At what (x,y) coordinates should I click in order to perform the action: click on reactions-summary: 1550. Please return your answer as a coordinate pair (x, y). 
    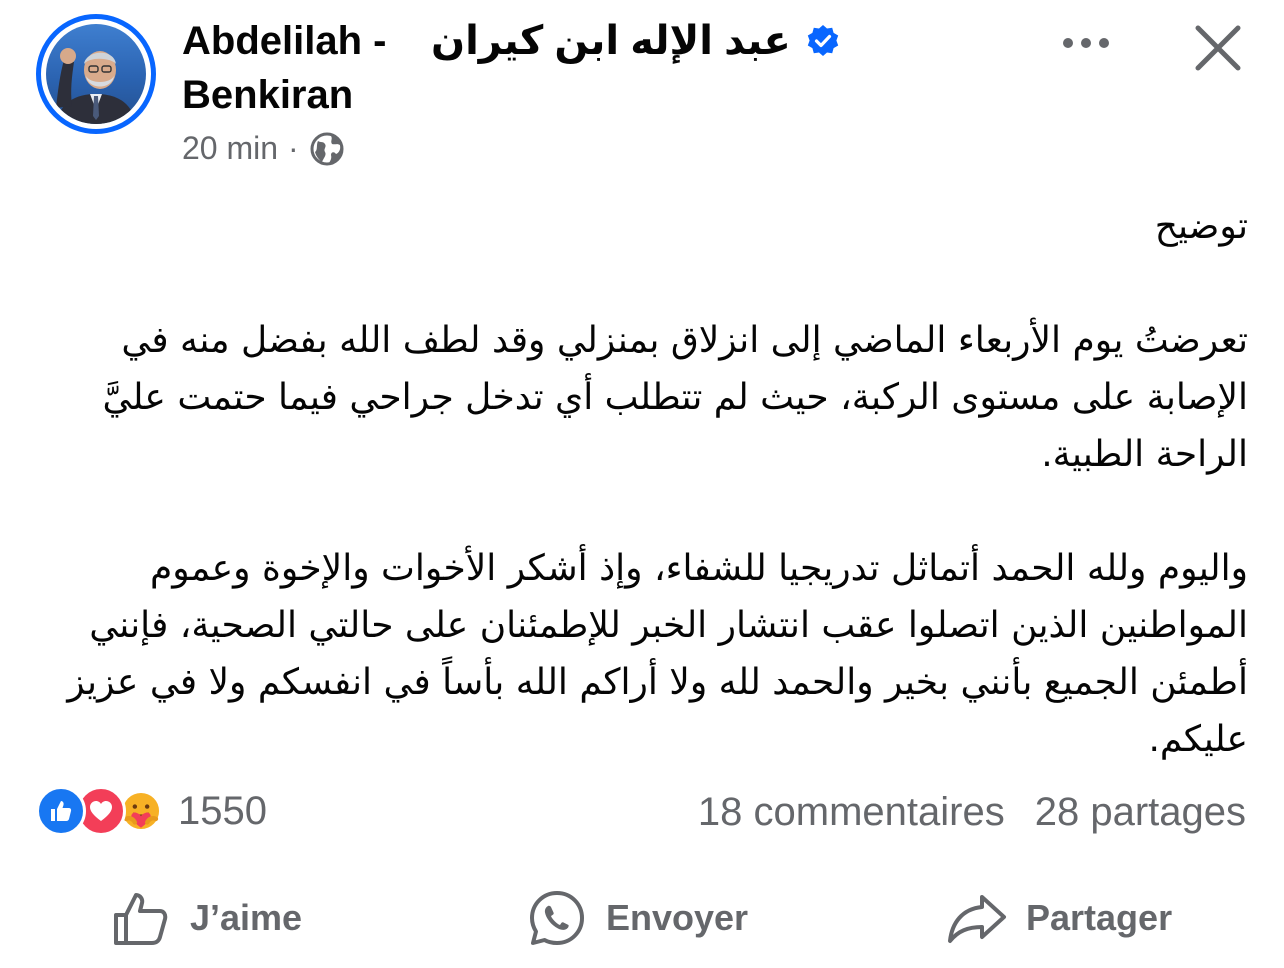
    Looking at the image, I should click on (151, 811).